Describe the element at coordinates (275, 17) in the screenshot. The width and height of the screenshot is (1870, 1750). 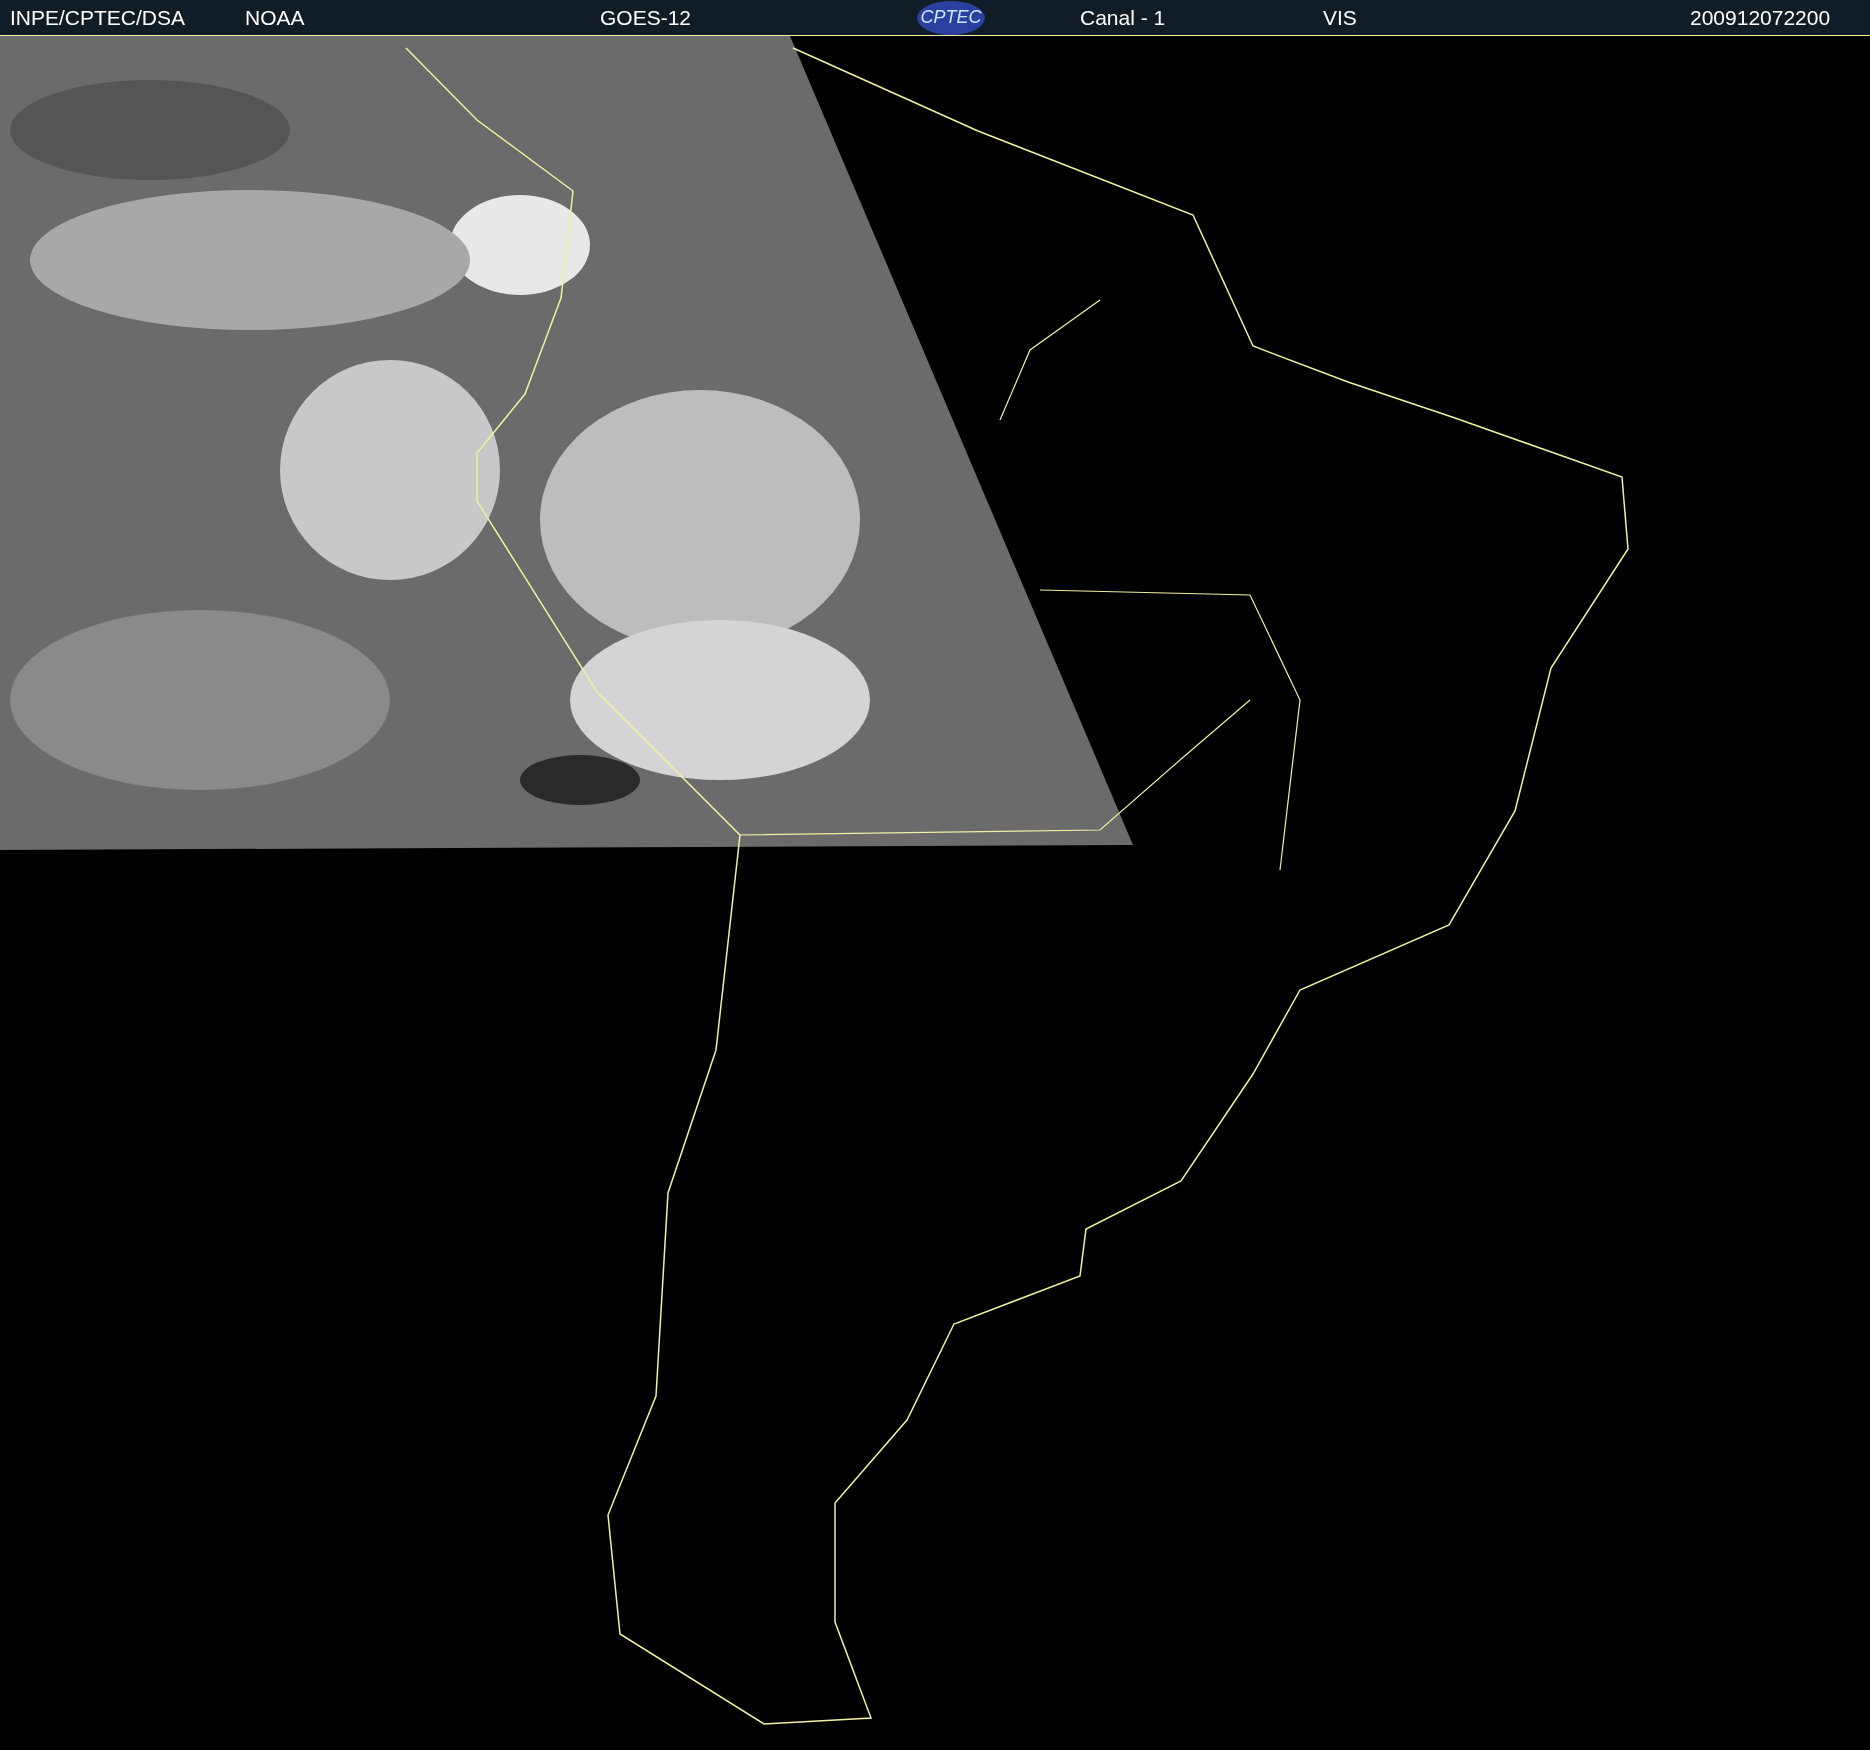
I see `agency-label: NOAA` at that location.